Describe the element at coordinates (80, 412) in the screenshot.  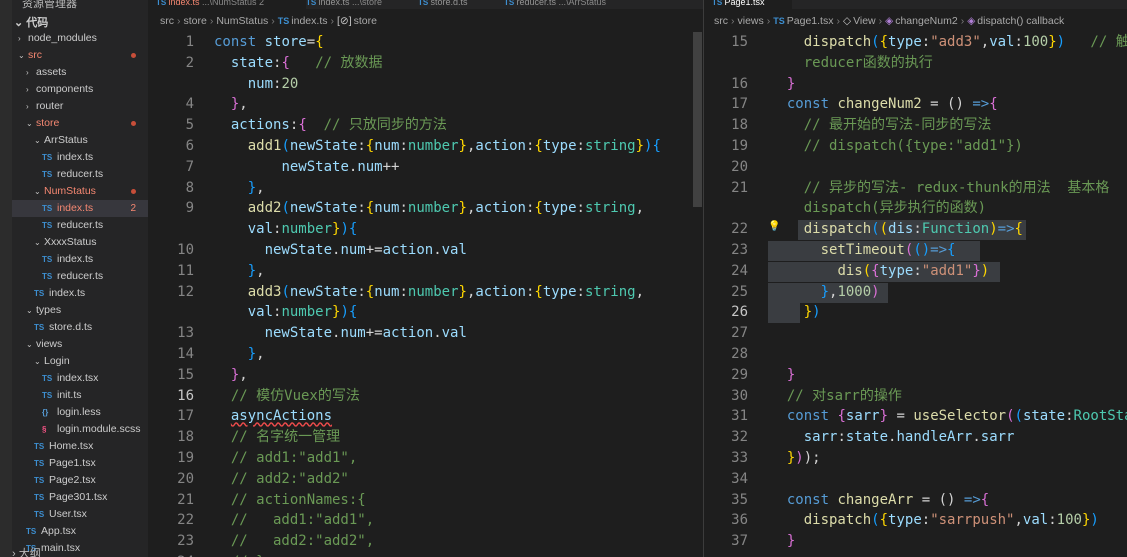
I see `file-item: {} login.less` at that location.